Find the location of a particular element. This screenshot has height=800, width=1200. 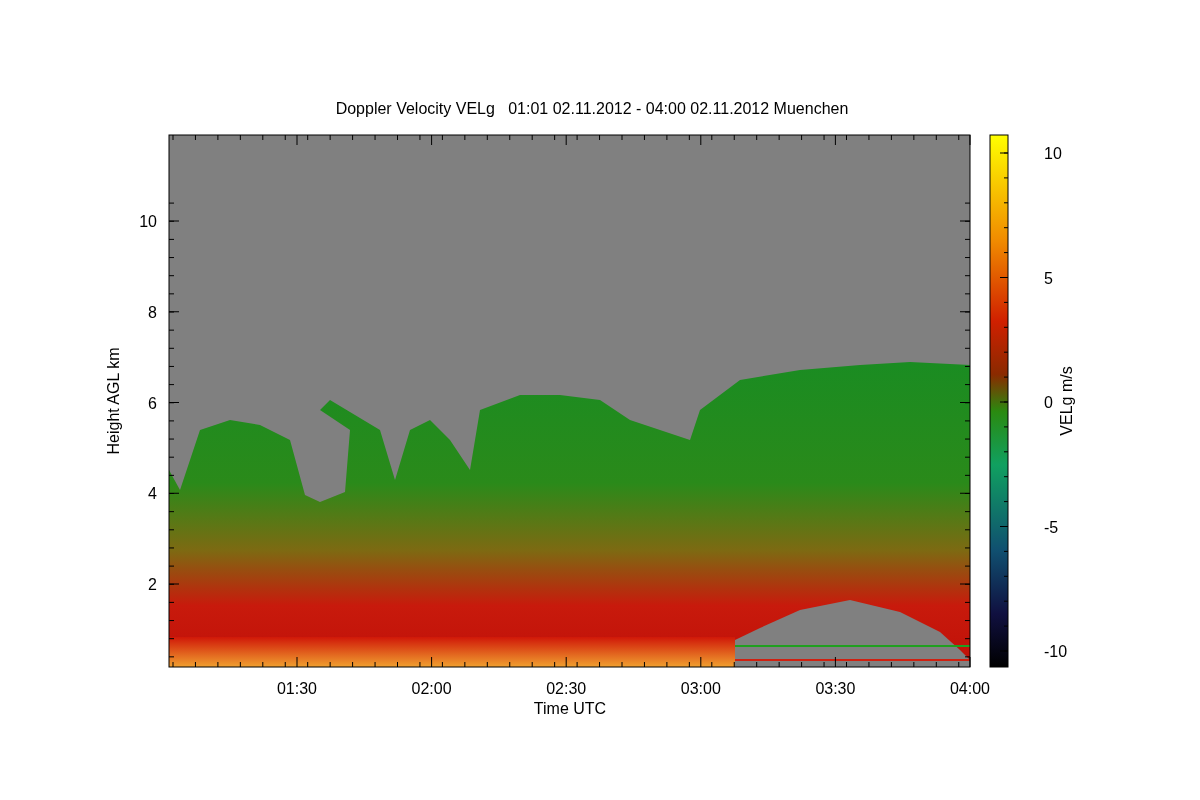

y-axis-label: Height AGL km is located at coordinates (113, 401).